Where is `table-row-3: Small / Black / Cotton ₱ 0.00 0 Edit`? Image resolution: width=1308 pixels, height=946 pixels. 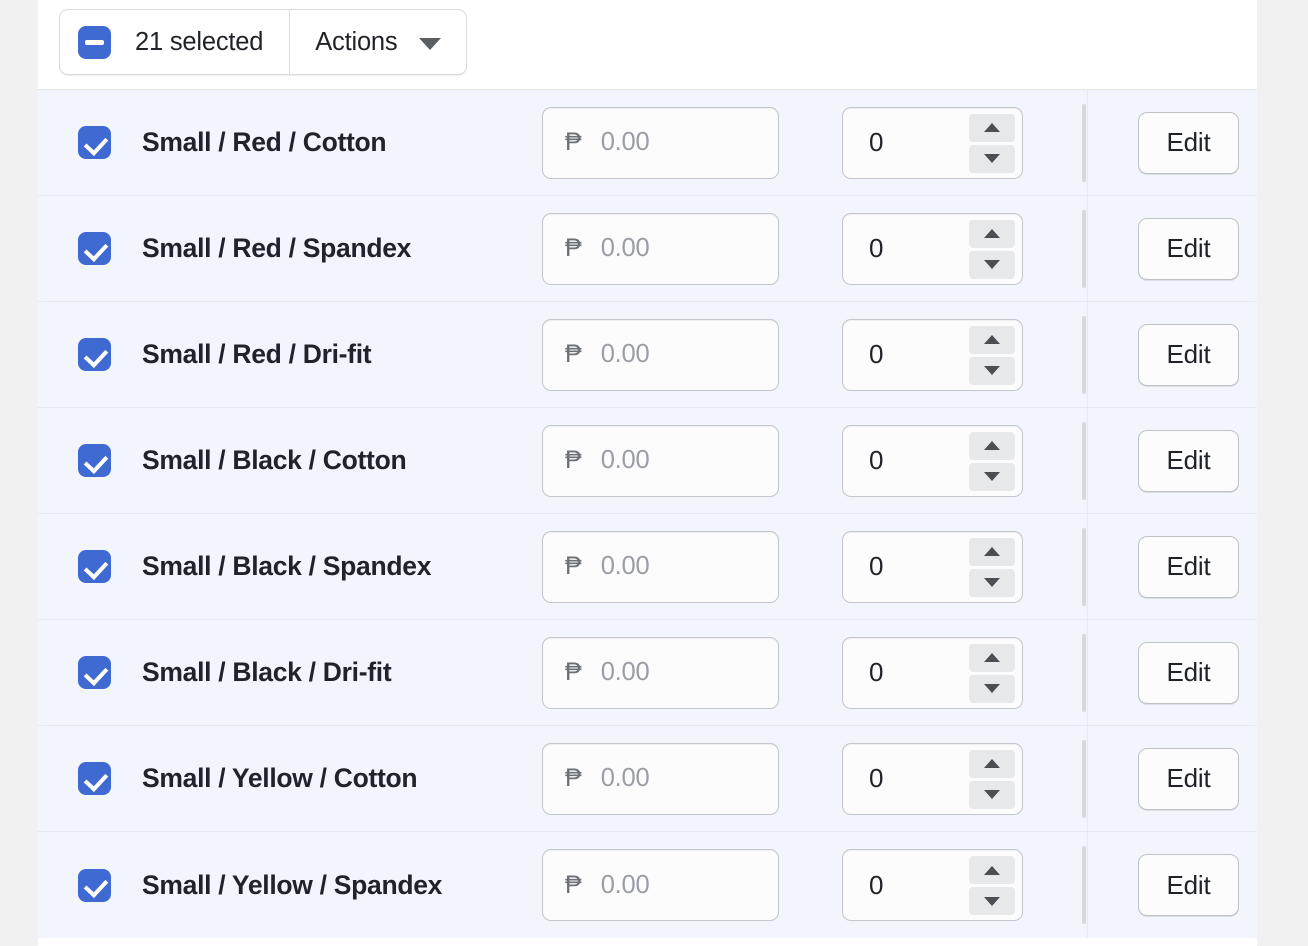 table-row-3: Small / Black / Cotton ₱ 0.00 0 Edit is located at coordinates (647, 461).